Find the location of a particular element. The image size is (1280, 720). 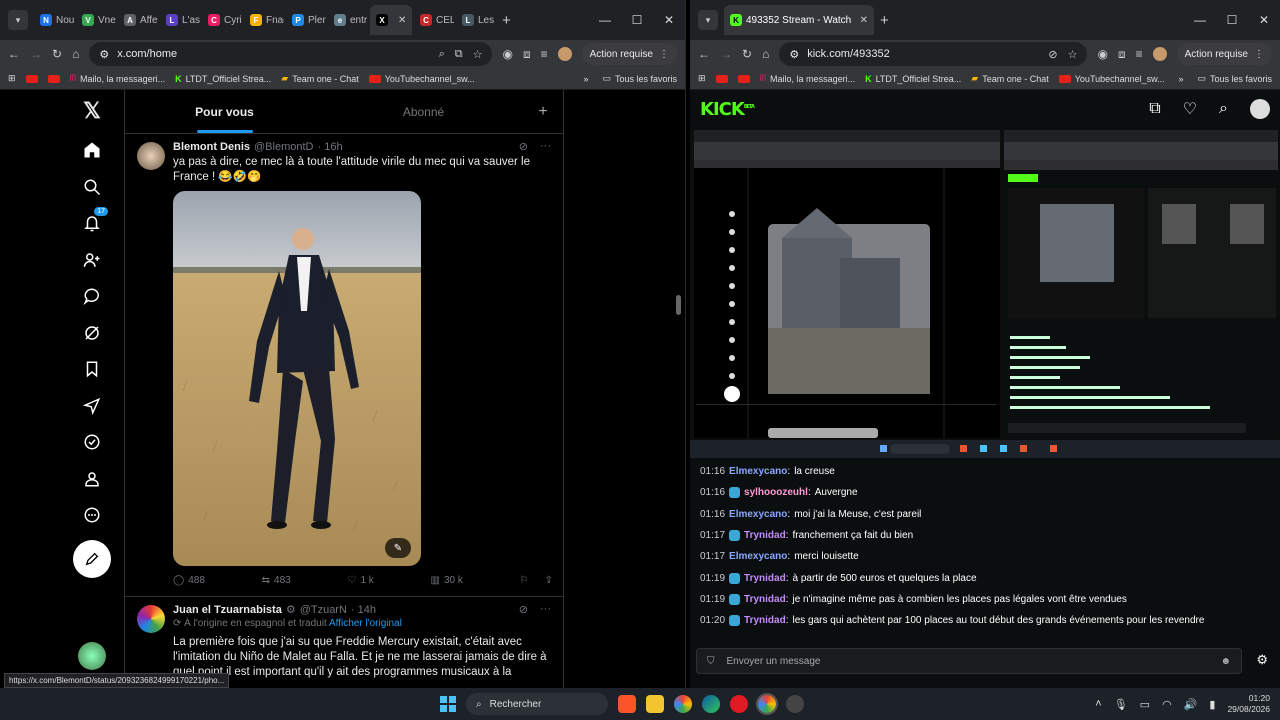

maximize-button: ☐ is located at coordinates (637, 20).